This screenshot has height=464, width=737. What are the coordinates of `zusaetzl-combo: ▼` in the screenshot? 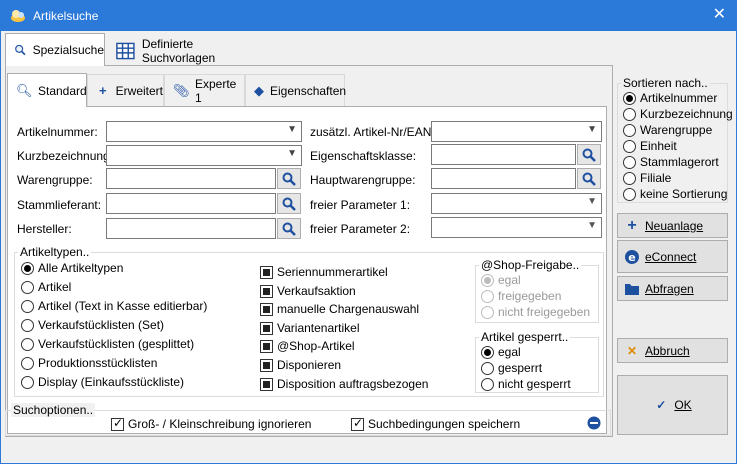 It's located at (516, 131).